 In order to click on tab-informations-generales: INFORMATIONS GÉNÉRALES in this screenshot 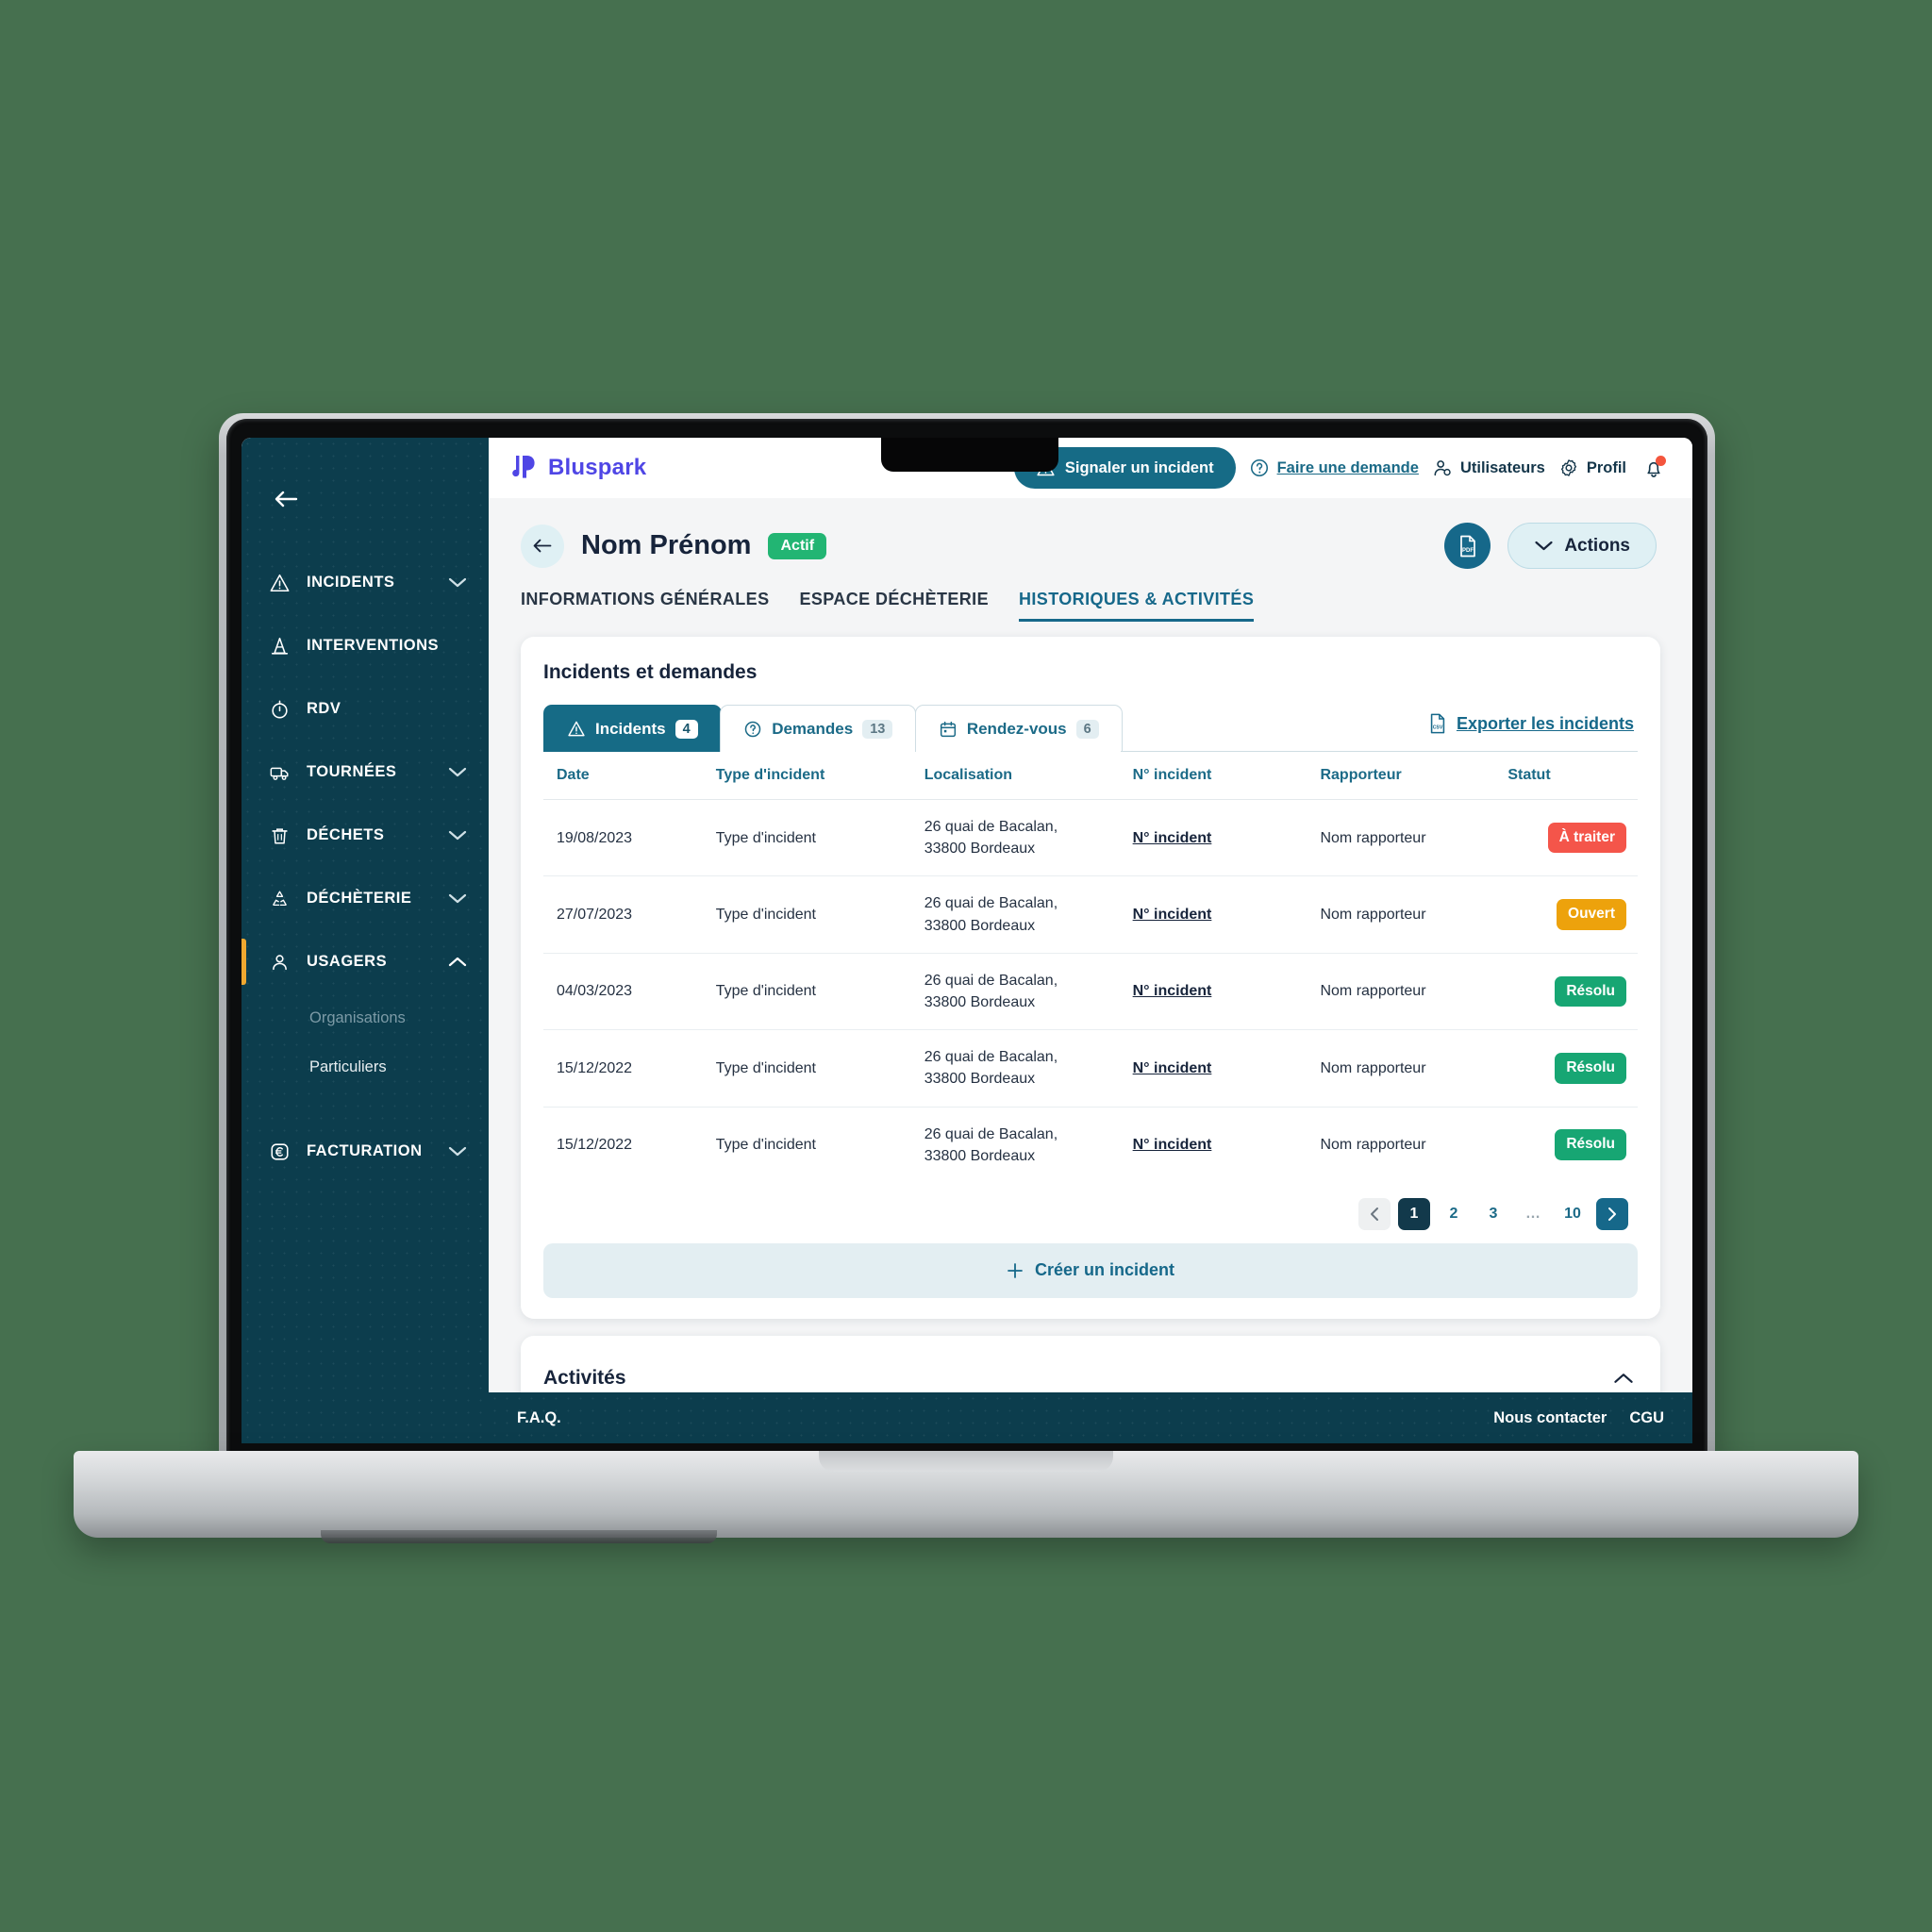, I will do `click(645, 606)`.